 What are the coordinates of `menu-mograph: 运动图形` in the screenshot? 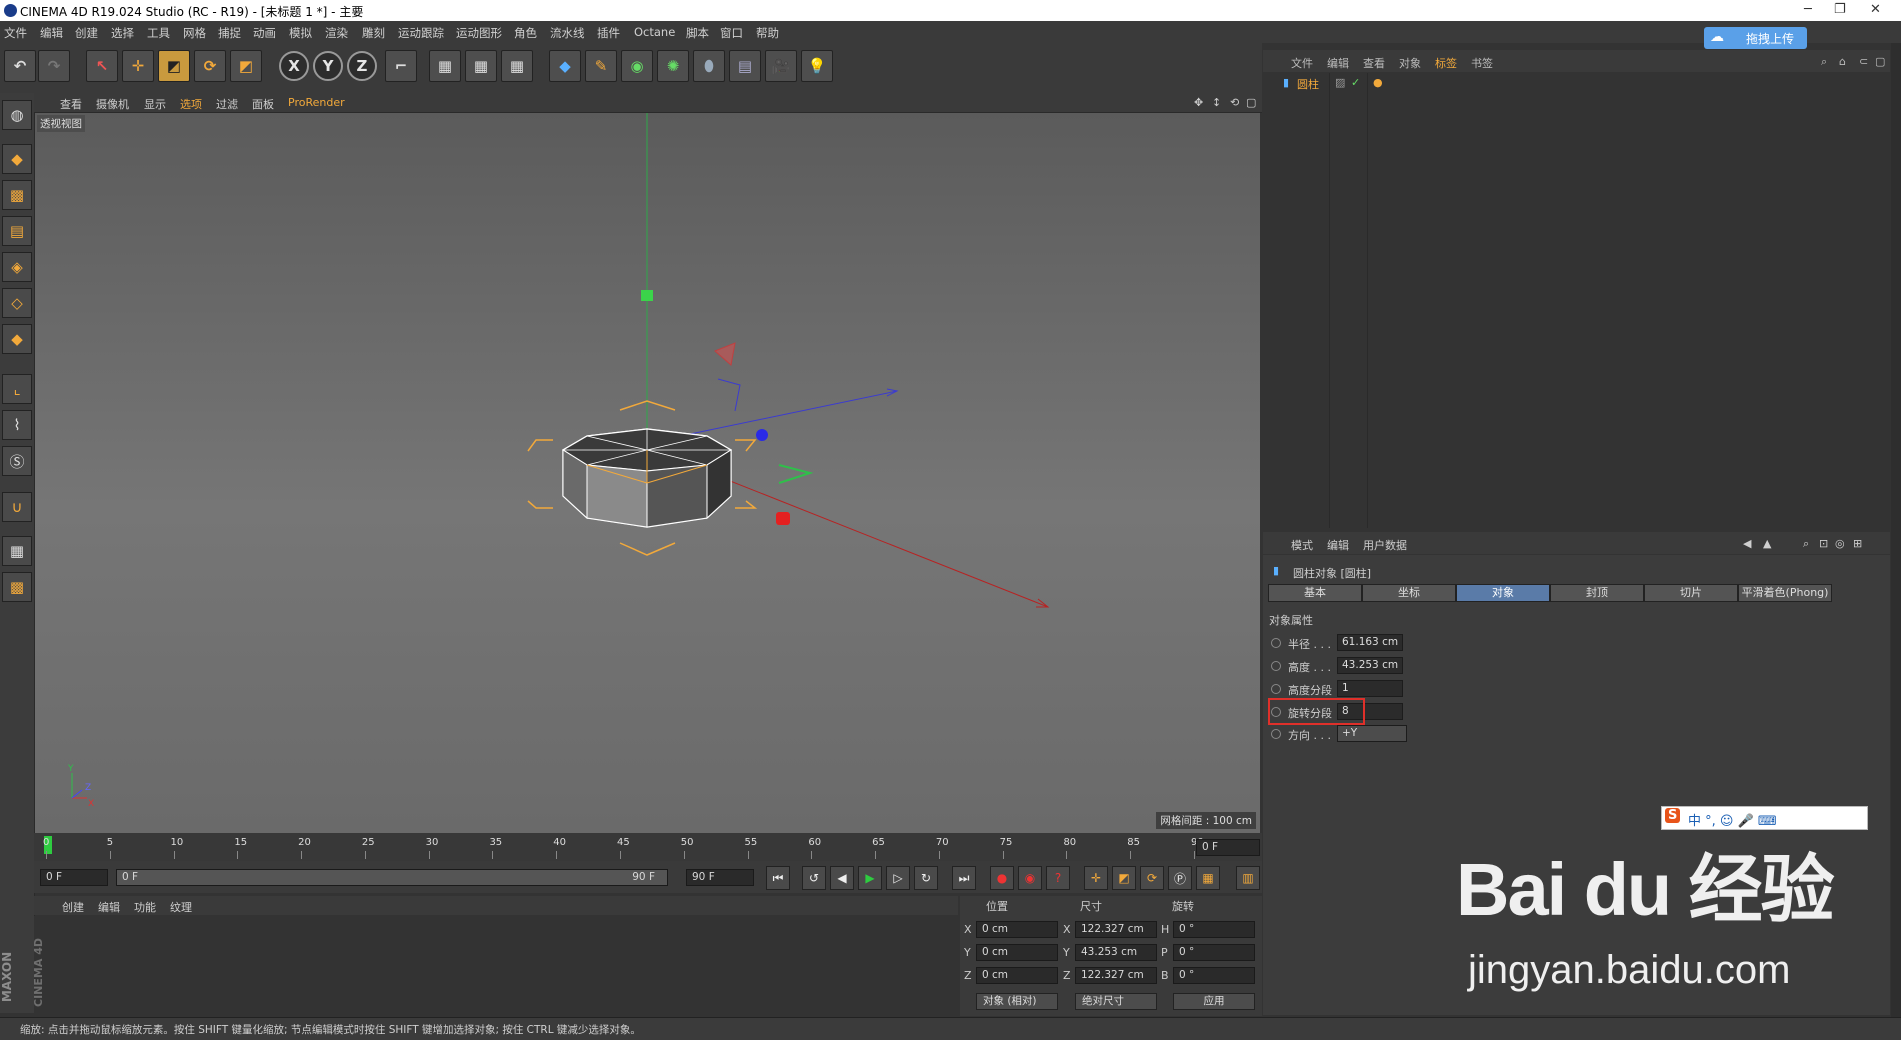 It's located at (479, 33).